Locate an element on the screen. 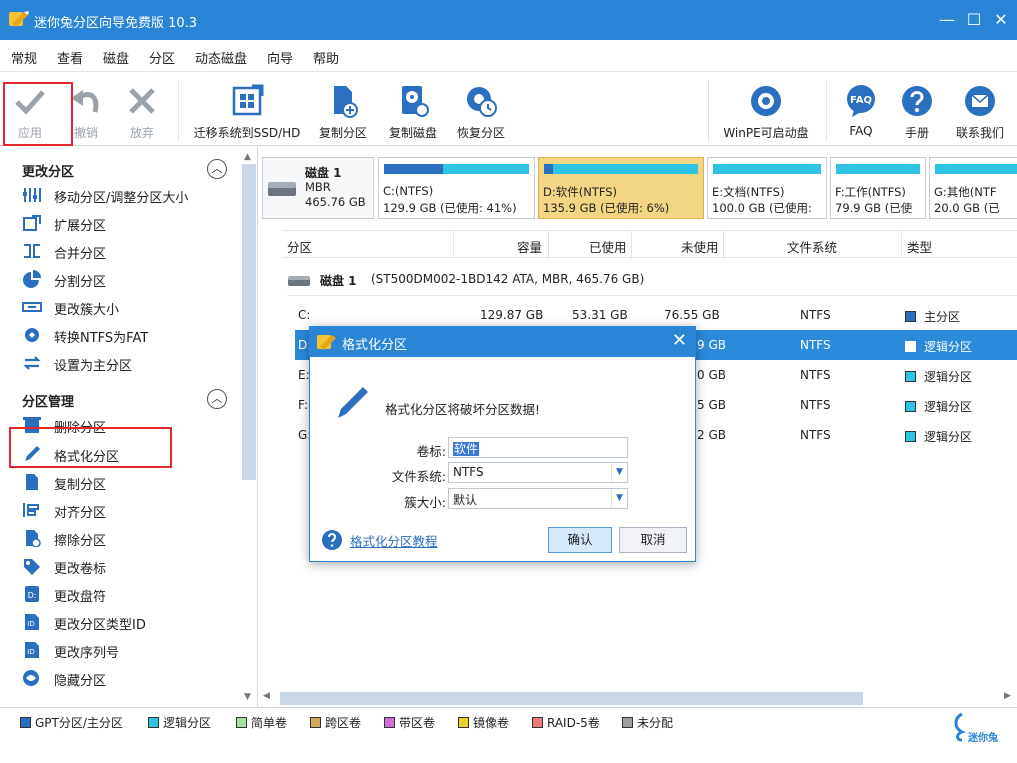  recover-partition-icon is located at coordinates (482, 102).